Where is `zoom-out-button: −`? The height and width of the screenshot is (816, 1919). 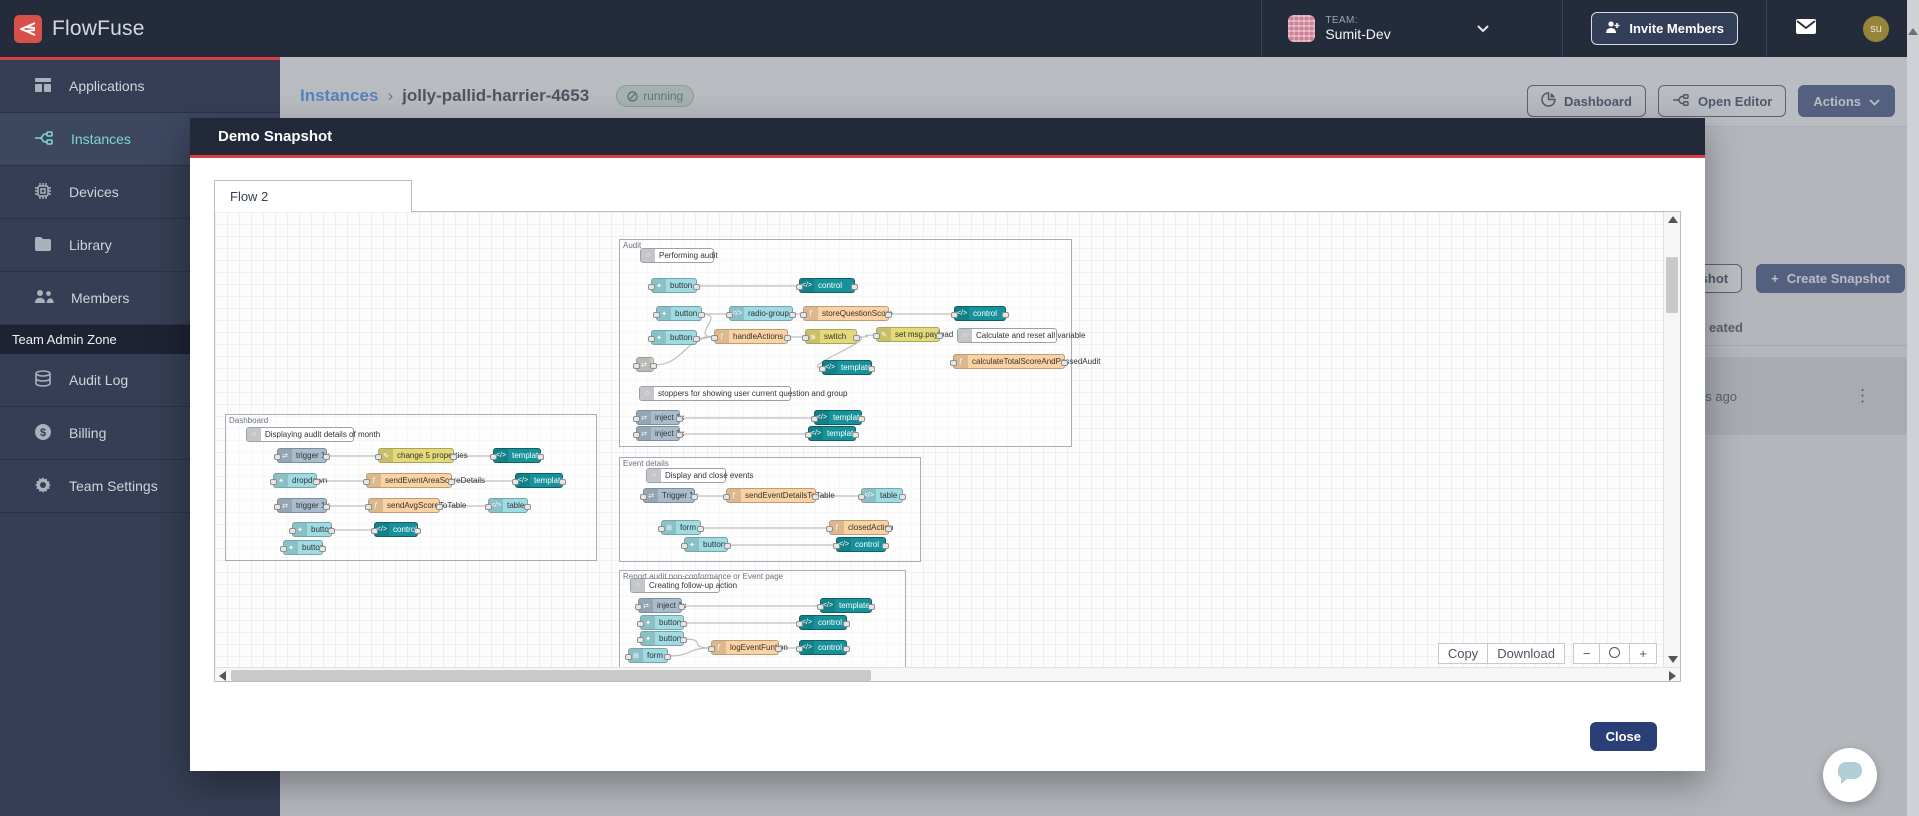
zoom-out-button: − is located at coordinates (1586, 653).